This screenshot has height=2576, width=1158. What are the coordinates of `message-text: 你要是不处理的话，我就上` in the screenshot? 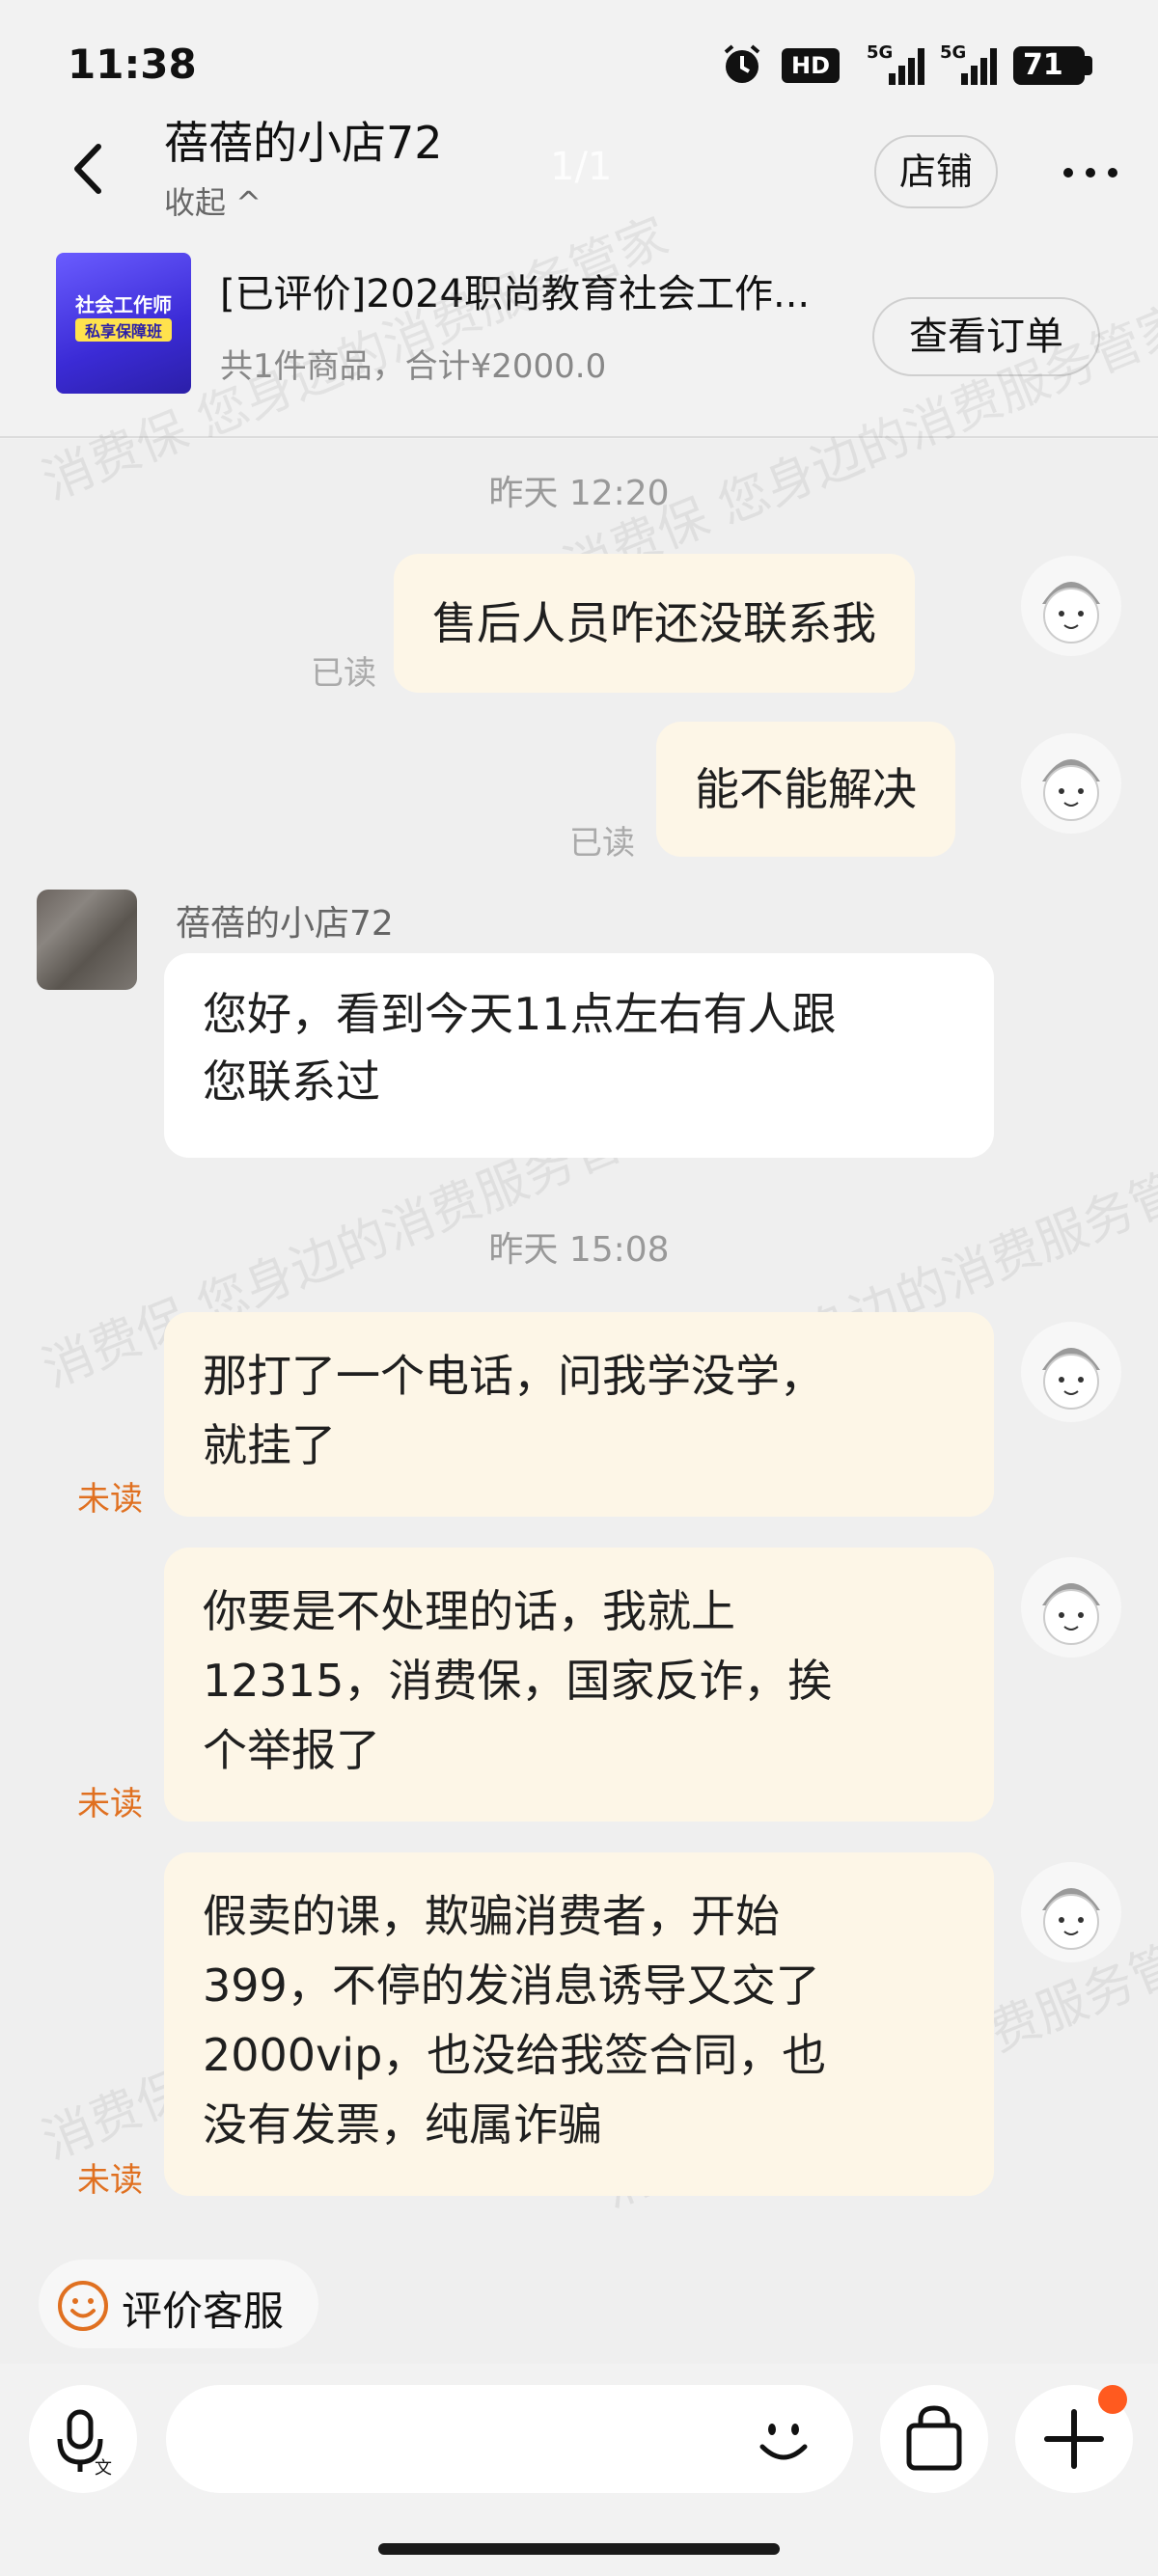 It's located at (469, 1611).